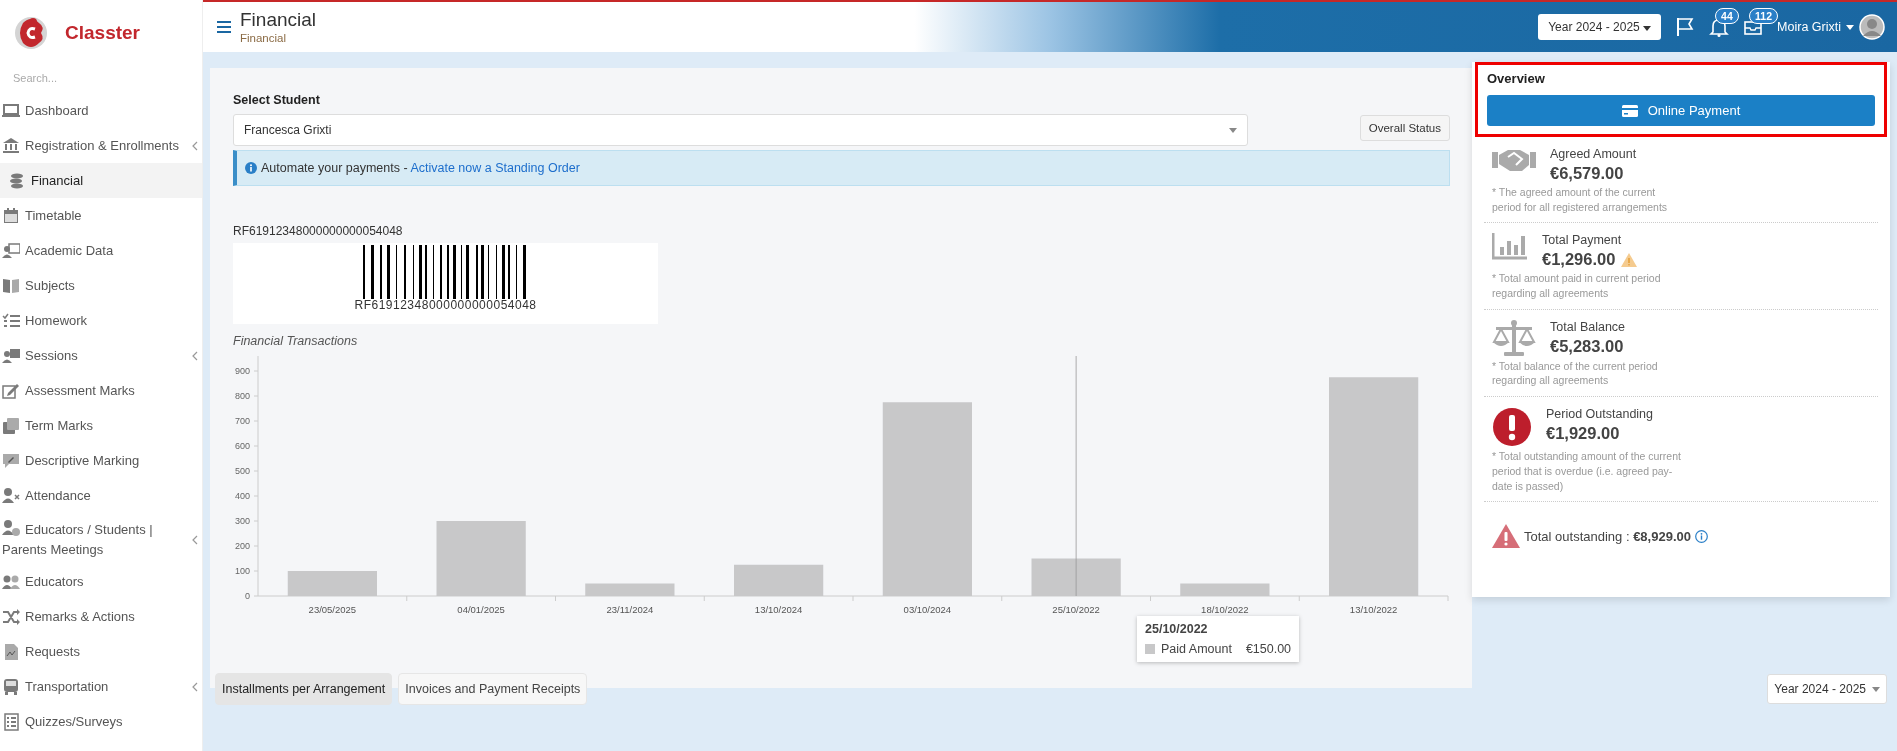 This screenshot has width=1897, height=751. I want to click on overall-status-button: Overall Status, so click(1404, 128).